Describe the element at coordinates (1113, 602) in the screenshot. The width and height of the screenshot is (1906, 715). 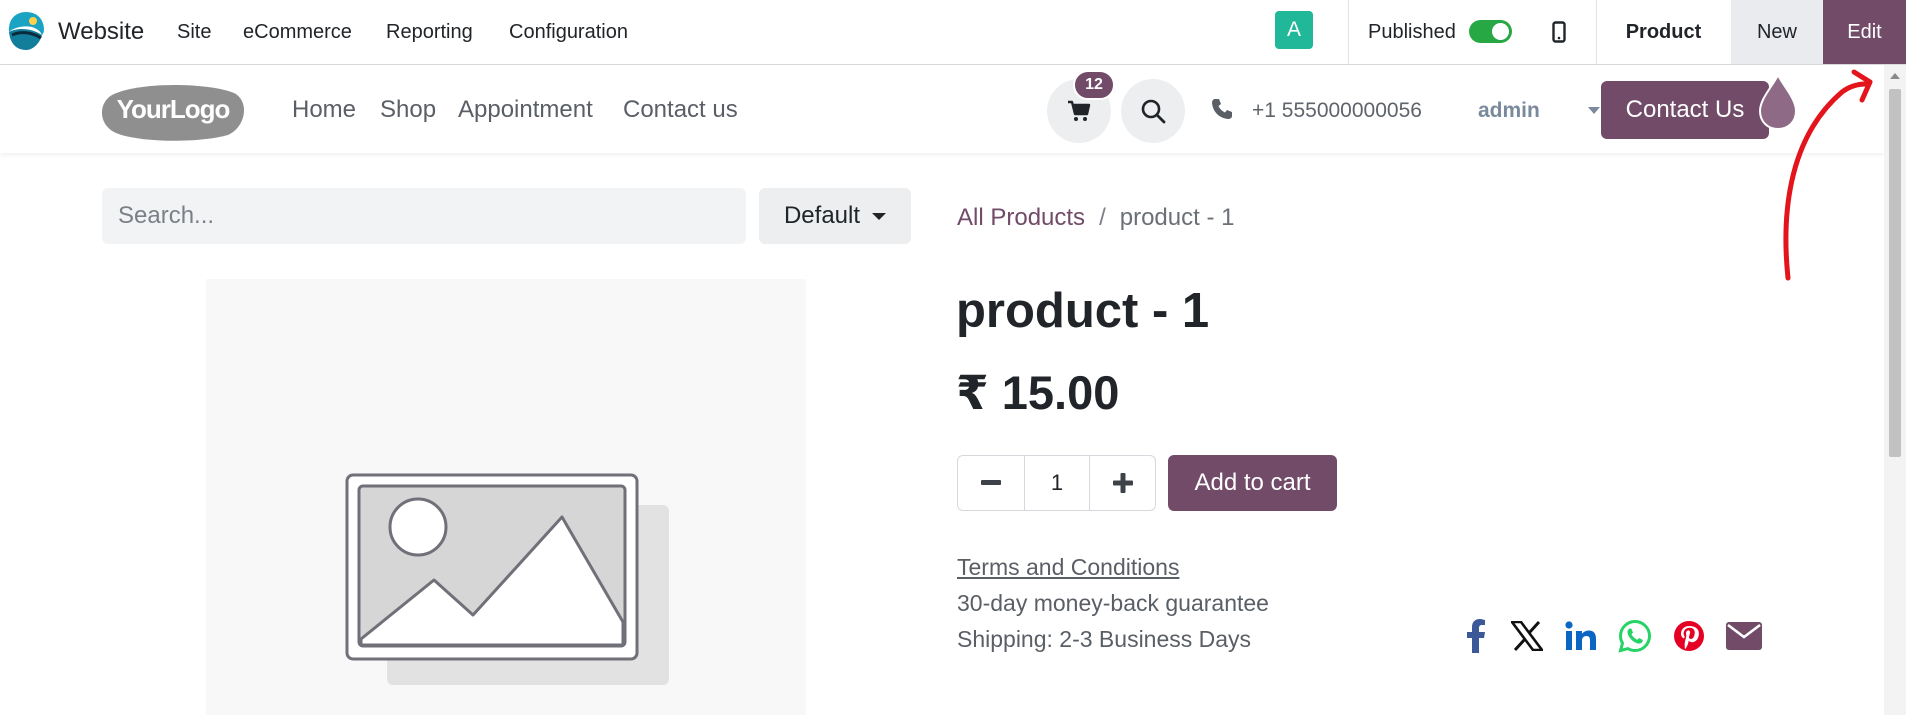
I see `guarantee-text: 30-day money-back guarantee` at that location.